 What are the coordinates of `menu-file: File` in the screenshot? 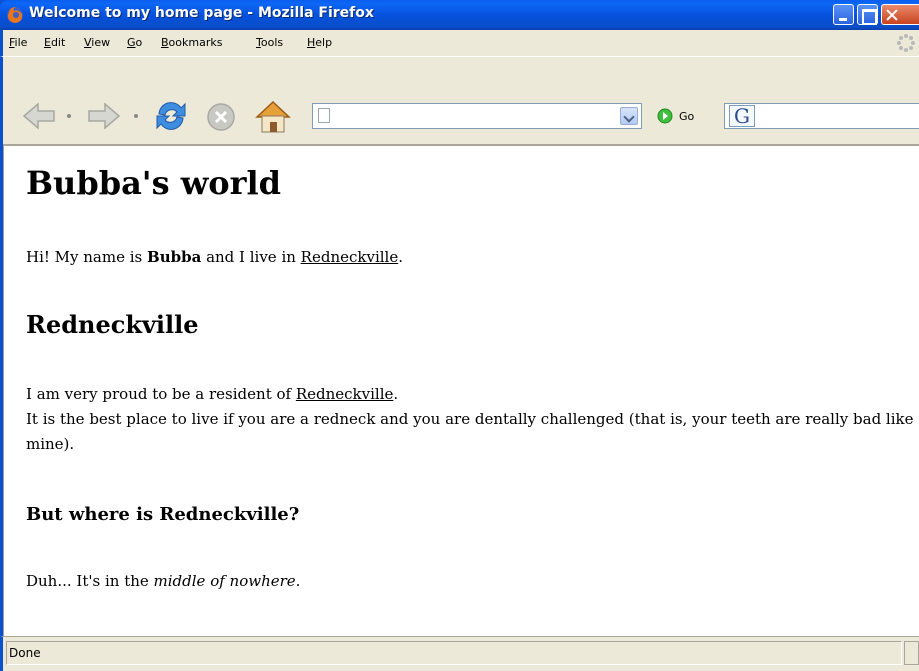 It's located at (18, 42).